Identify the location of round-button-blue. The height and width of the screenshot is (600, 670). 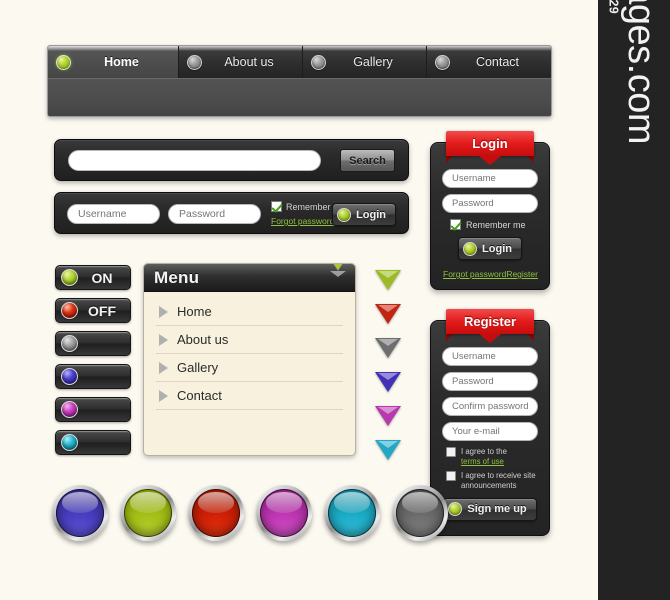
(80, 513).